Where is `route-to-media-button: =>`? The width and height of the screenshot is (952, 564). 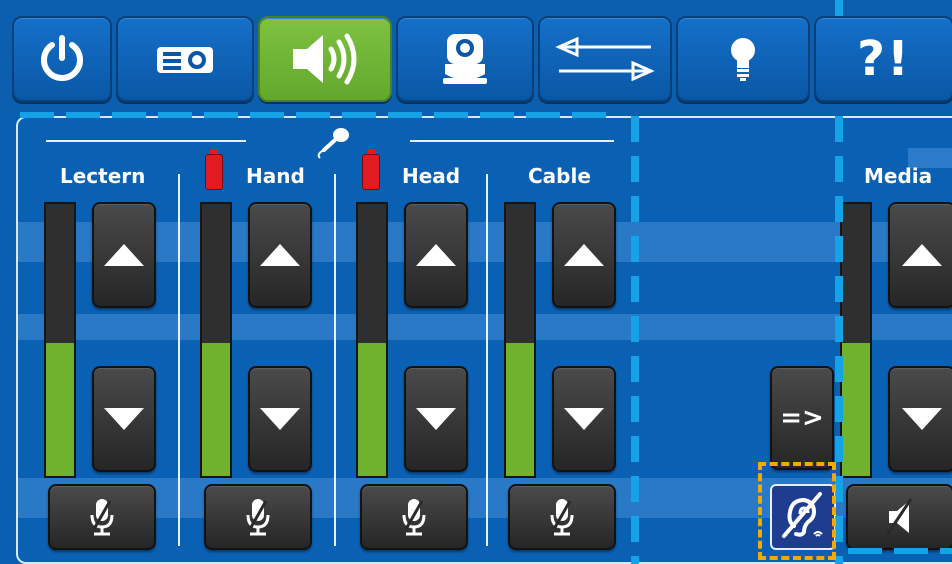
route-to-media-button: => is located at coordinates (802, 418).